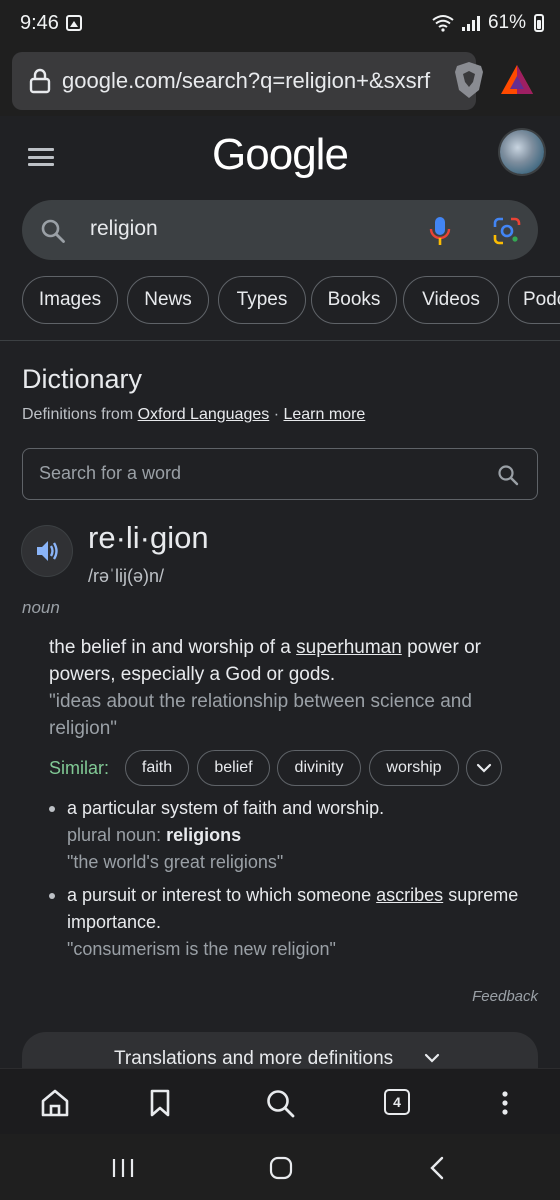  I want to click on part-of-speech: noun, so click(41, 607).